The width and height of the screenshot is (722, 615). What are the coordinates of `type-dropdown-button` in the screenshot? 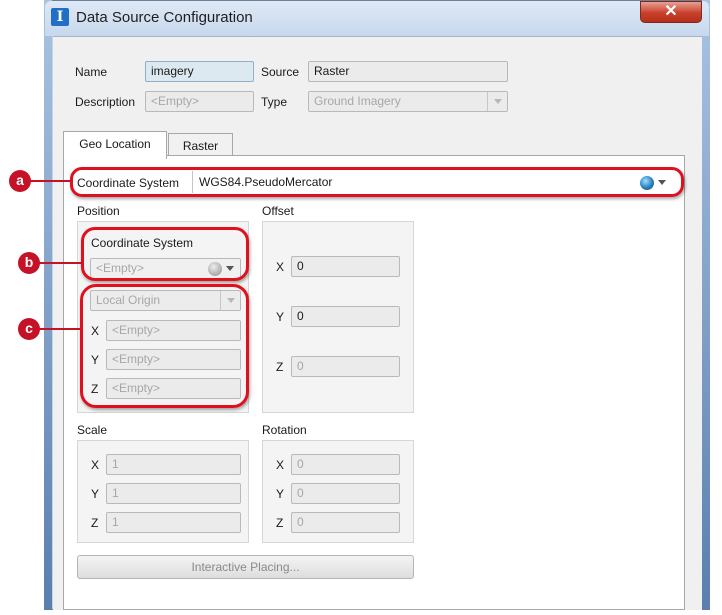 It's located at (497, 101).